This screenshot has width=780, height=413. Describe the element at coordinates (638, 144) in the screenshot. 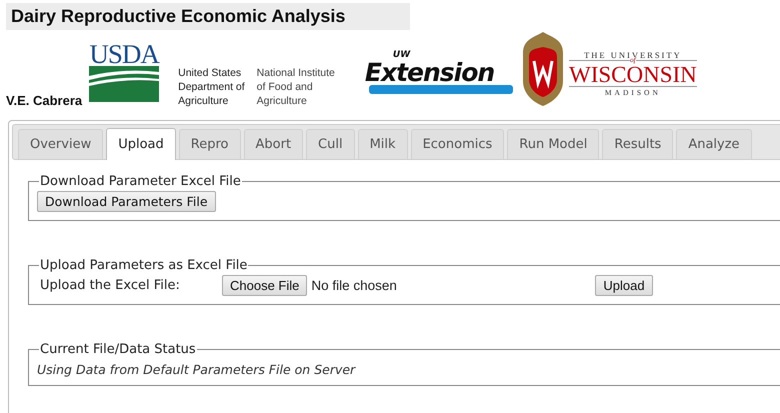

I see `tab: Results` at that location.